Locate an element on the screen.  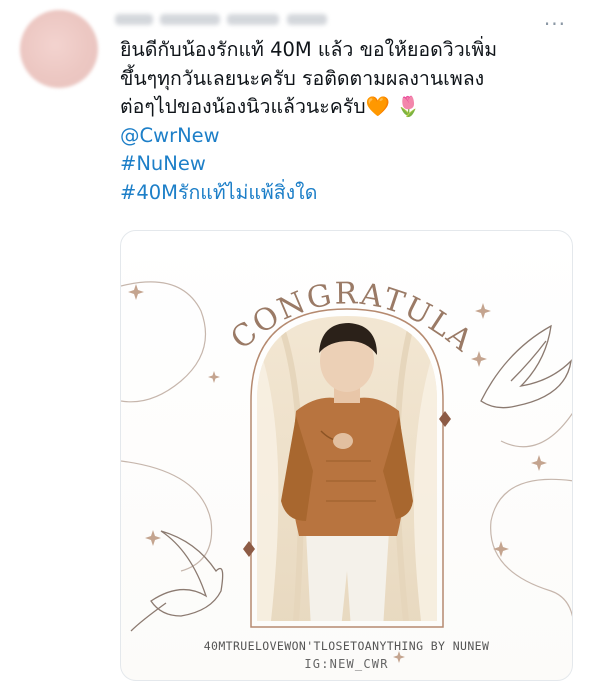
tweet-line-2: ขึ้นๆทุกวันเลยนะครับ รอติดตามผลงานเพลง is located at coordinates (302, 78).